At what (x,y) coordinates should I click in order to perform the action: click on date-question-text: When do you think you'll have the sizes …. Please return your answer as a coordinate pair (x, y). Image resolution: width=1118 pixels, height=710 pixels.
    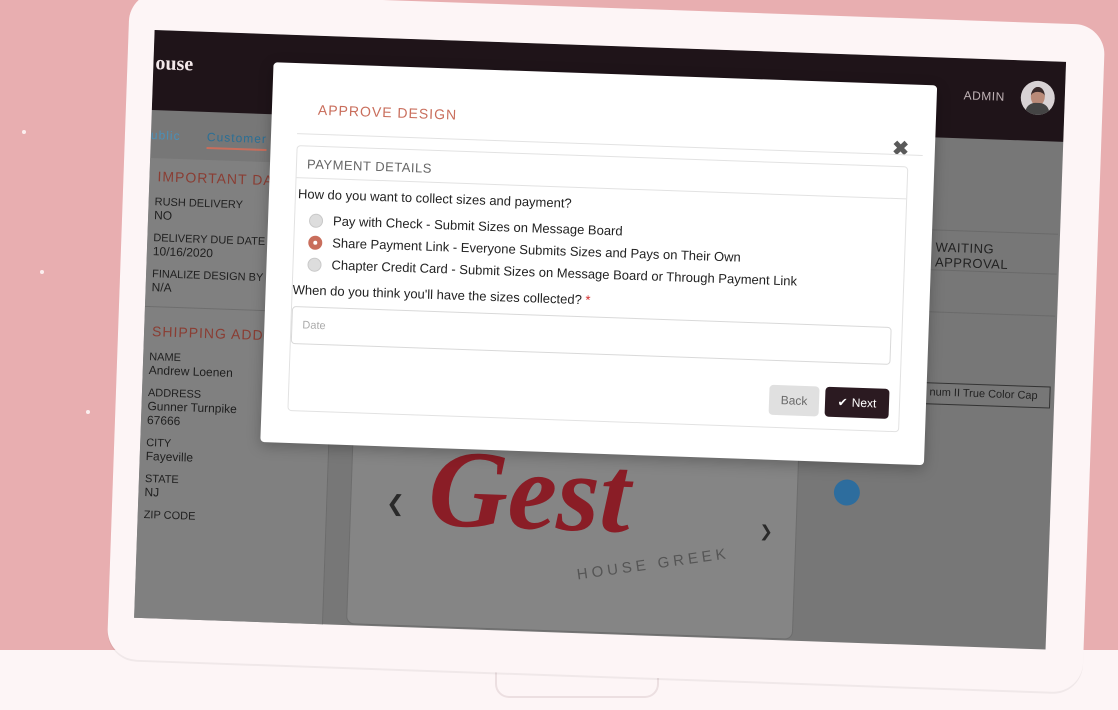
    Looking at the image, I should click on (437, 295).